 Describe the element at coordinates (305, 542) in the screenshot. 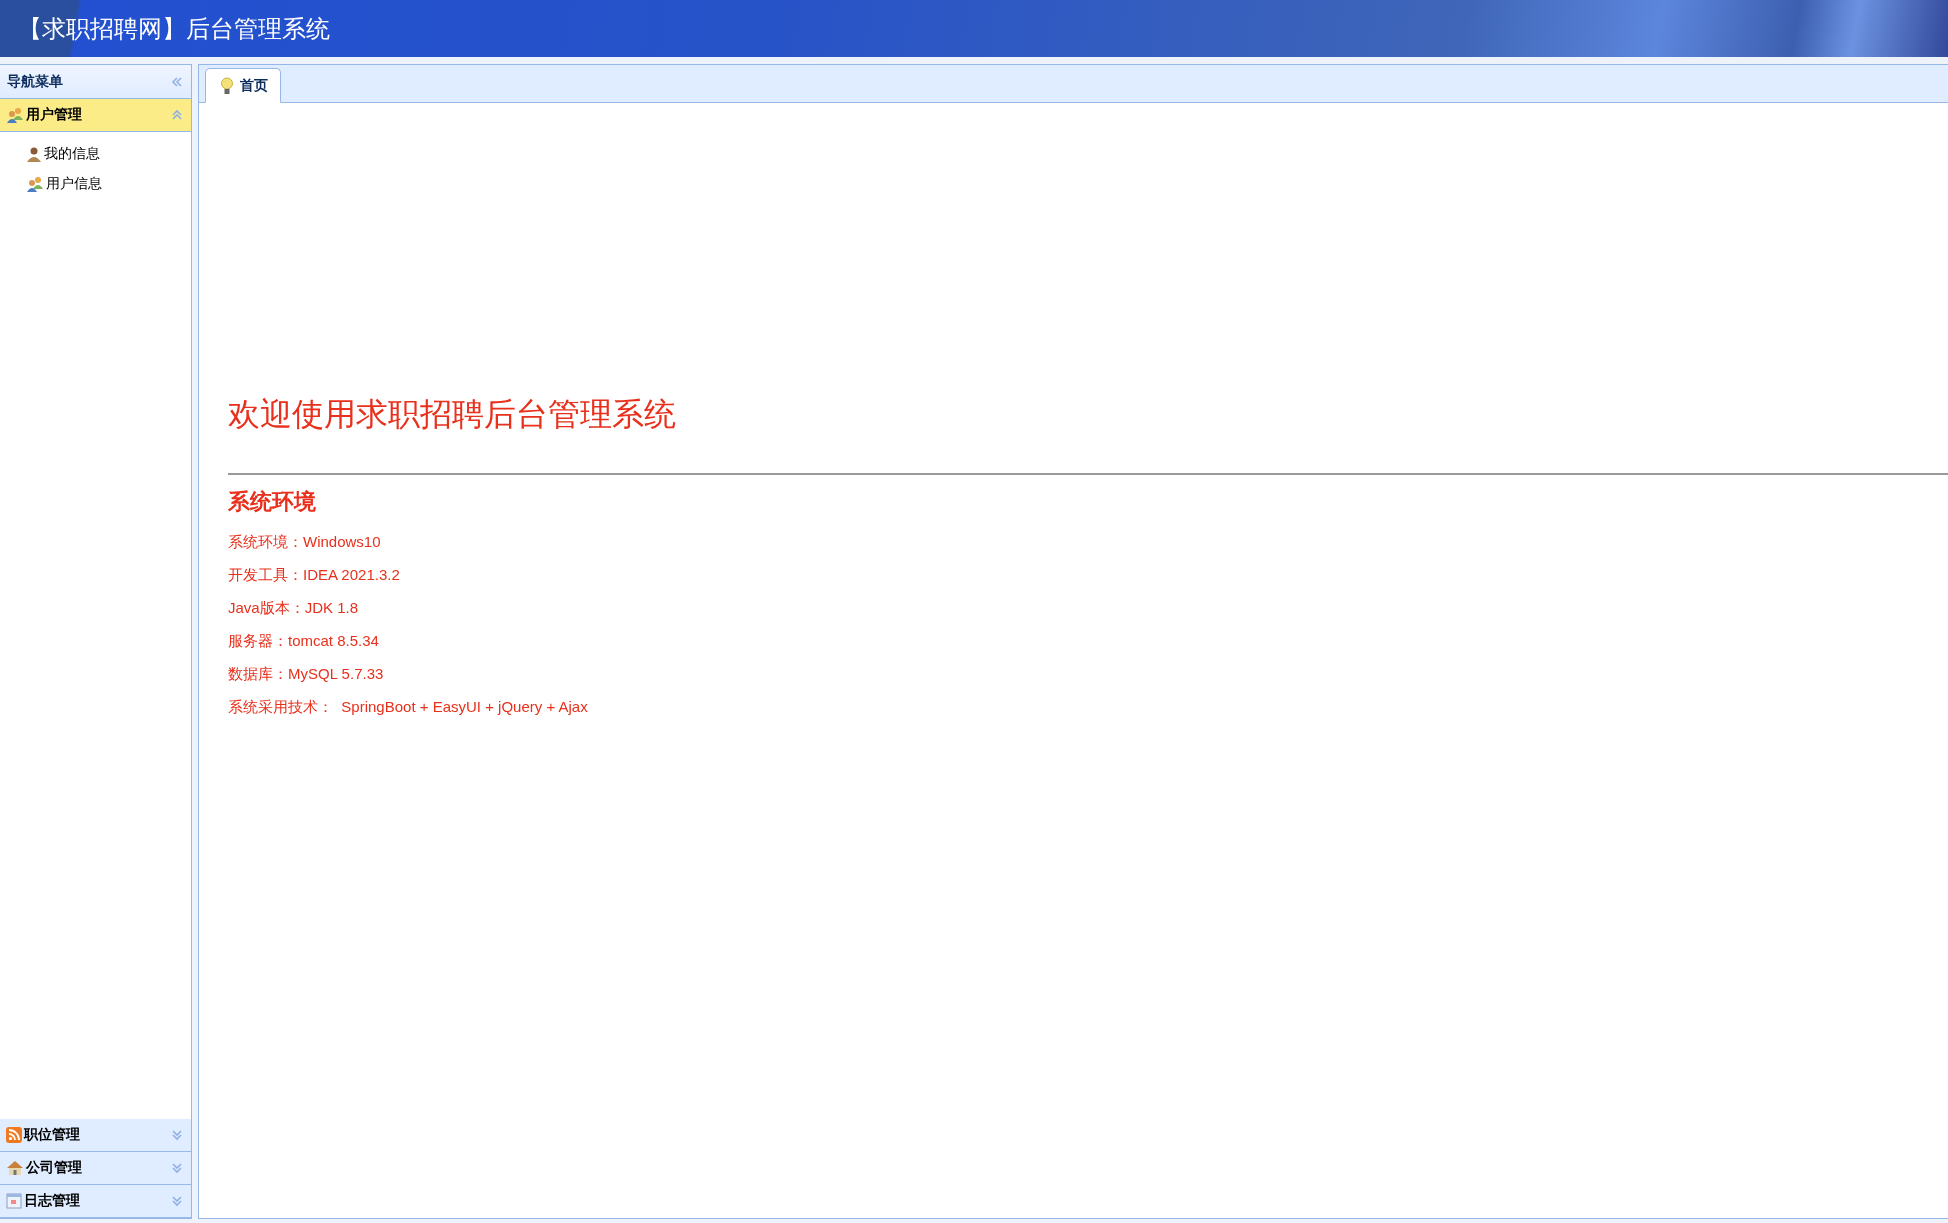

I see `info-line: 系统环境：Windows10` at that location.